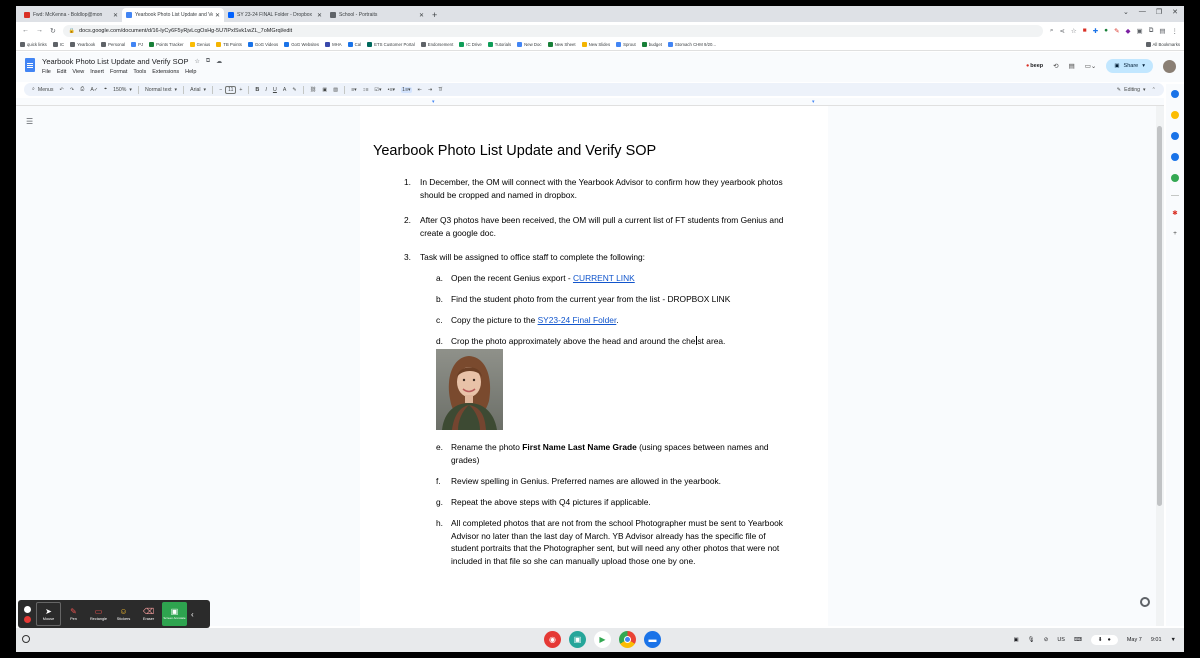  Describe the element at coordinates (1104, 640) in the screenshot. I see `status-area: ⬇ ●` at that location.